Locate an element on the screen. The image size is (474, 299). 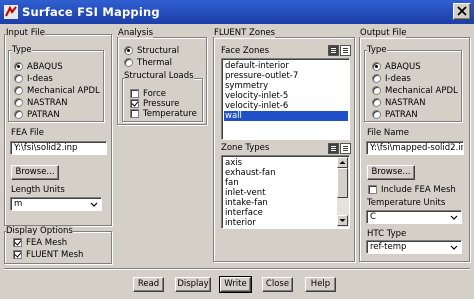
list-item: default-interior is located at coordinates (286, 66).